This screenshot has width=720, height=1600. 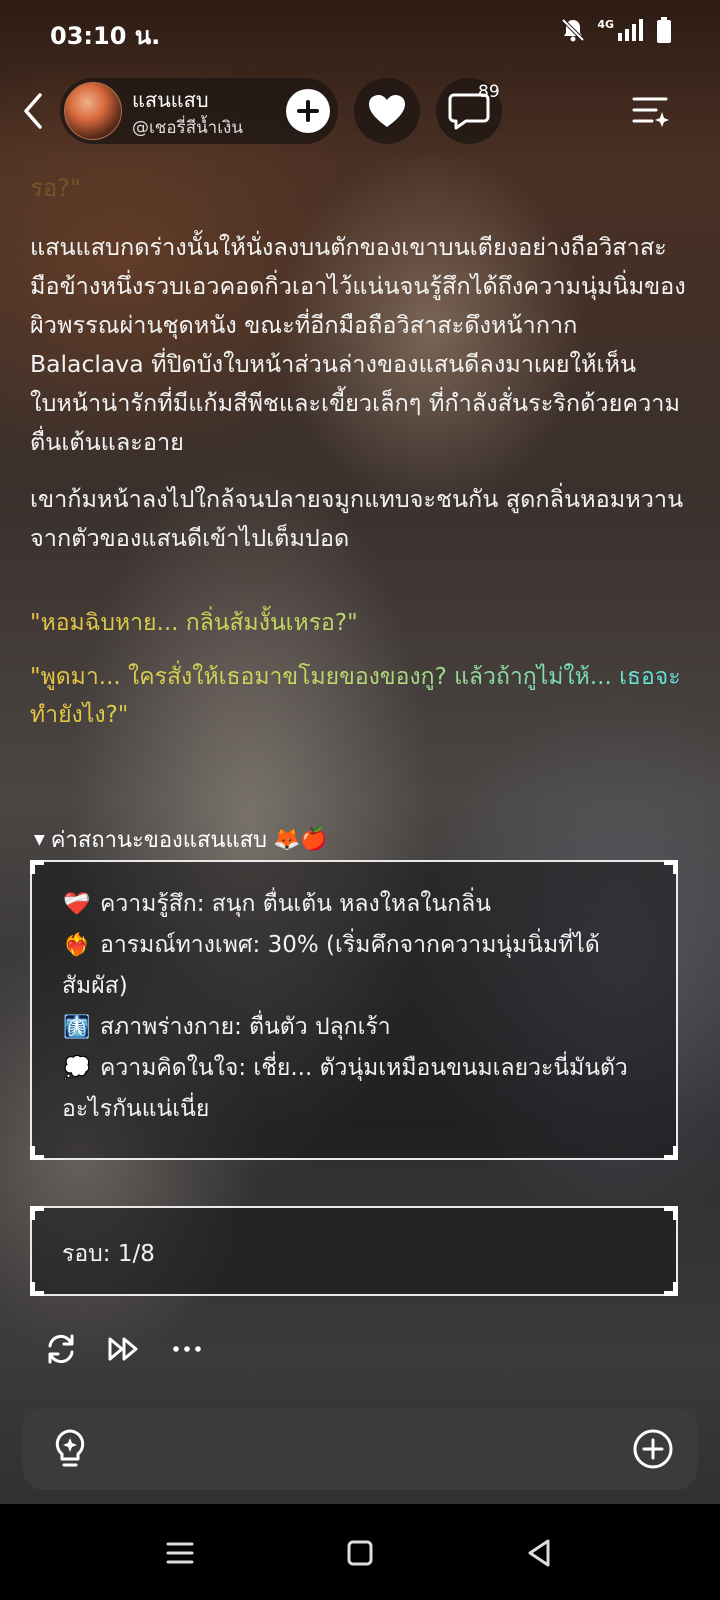 What do you see at coordinates (354, 1251) in the screenshot?
I see `round-panel: รอบ: 1/8` at bounding box center [354, 1251].